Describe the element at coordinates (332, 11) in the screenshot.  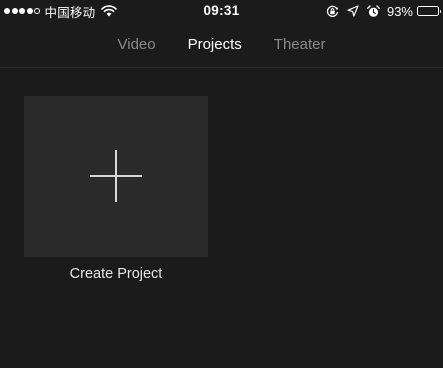
I see `orientation-lock-icon` at that location.